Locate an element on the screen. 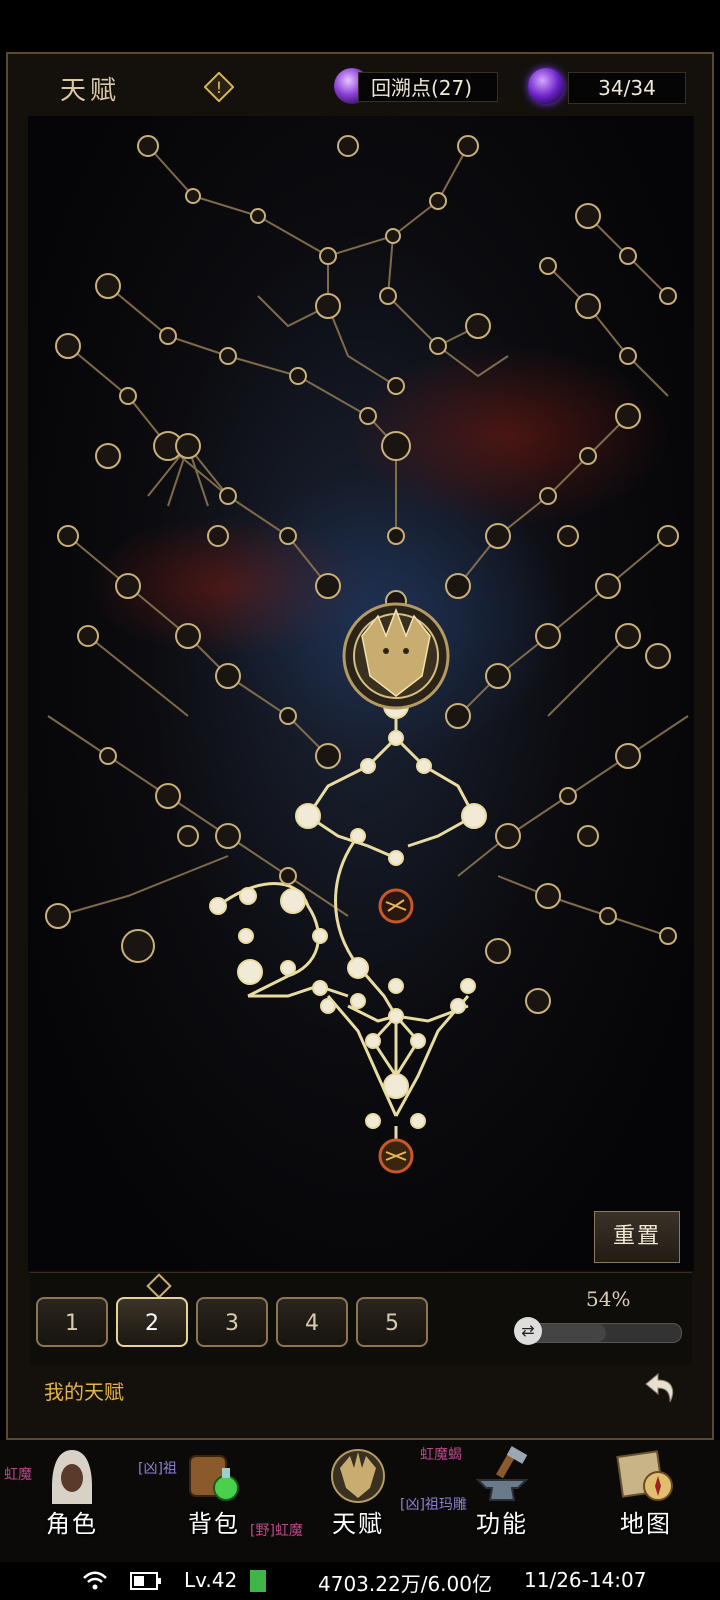  talent-header: 天赋 ! 回溯点(27) 34/34 is located at coordinates (360, 86).